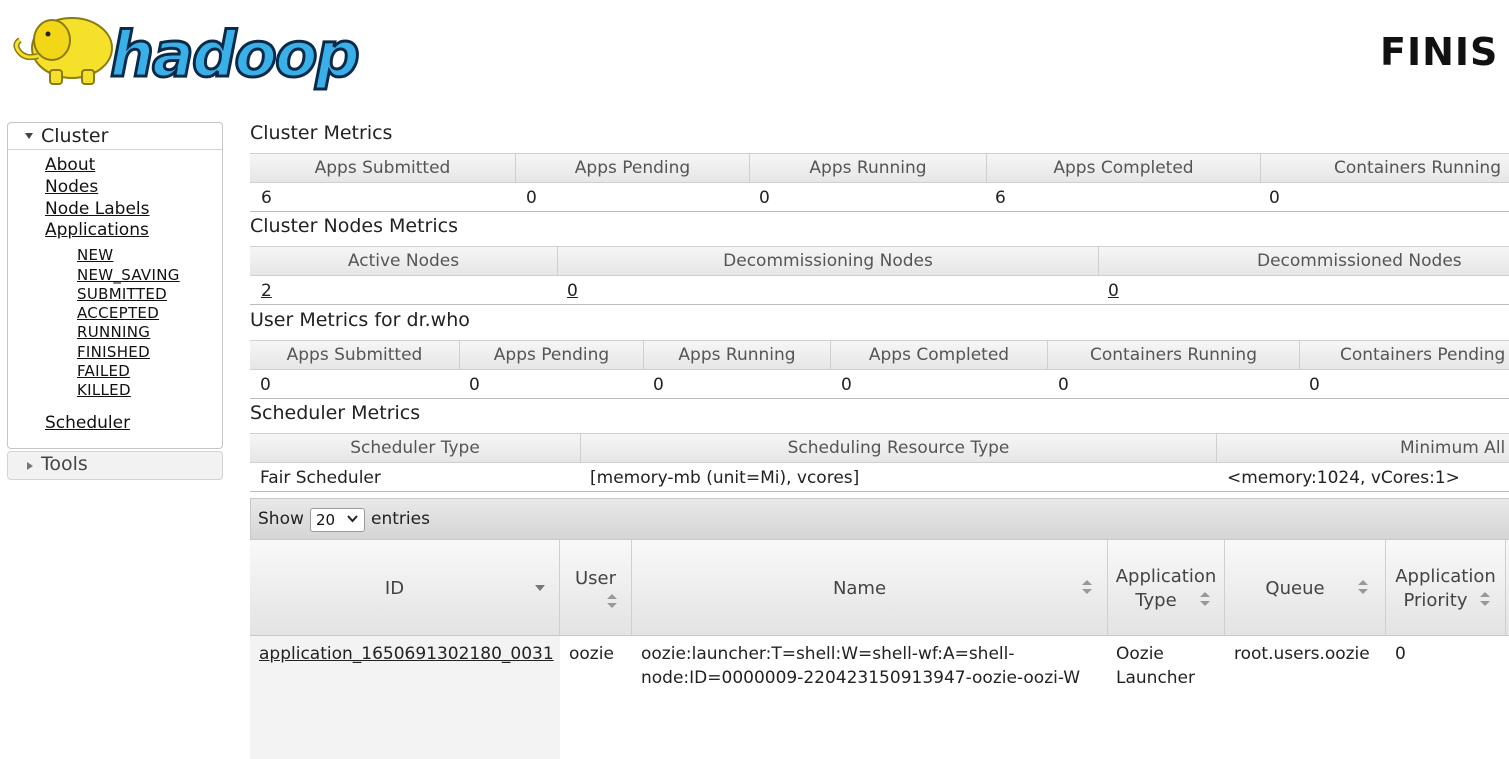 This screenshot has width=1509, height=759. Describe the element at coordinates (1363, 448) in the screenshot. I see `column-header: Minimum All` at that location.